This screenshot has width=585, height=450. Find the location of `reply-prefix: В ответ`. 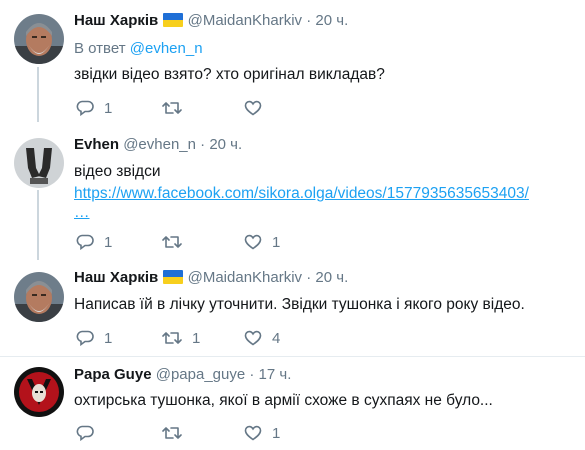

reply-prefix: В ответ is located at coordinates (100, 48).